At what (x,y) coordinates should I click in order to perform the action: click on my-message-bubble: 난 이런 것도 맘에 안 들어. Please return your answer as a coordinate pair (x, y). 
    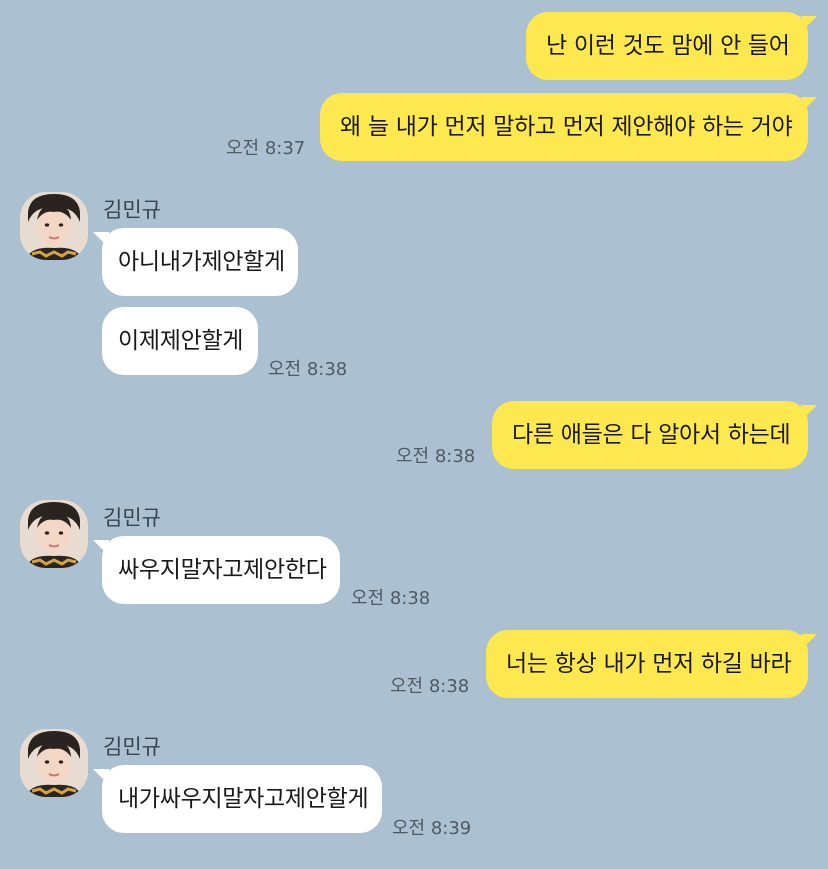
    Looking at the image, I should click on (671, 46).